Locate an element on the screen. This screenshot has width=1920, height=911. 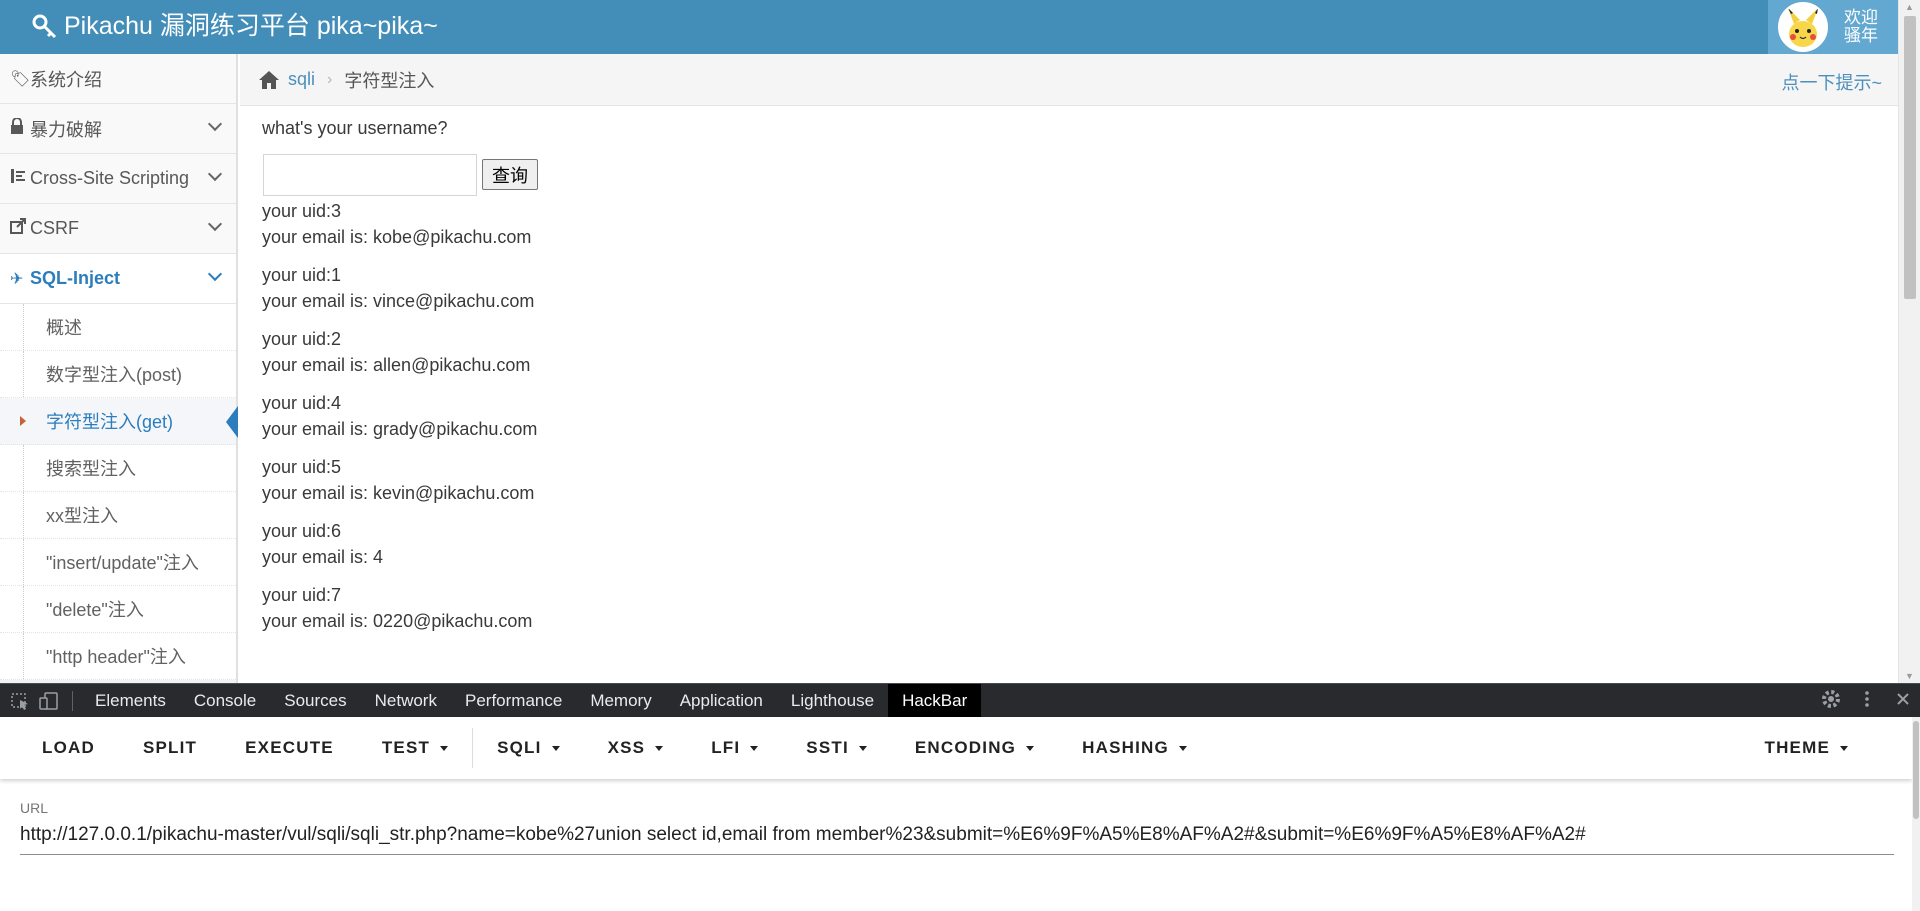
scroll-up-icon: ▲ is located at coordinates (1909, 7).